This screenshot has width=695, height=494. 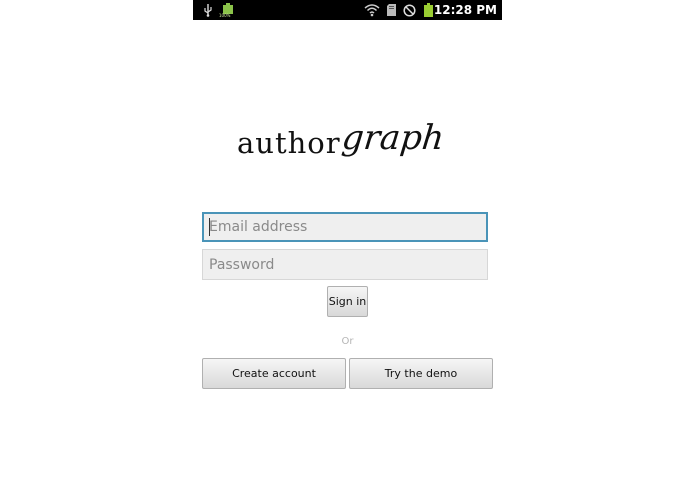 I want to click on try-demo-button: Try the demo, so click(x=421, y=373).